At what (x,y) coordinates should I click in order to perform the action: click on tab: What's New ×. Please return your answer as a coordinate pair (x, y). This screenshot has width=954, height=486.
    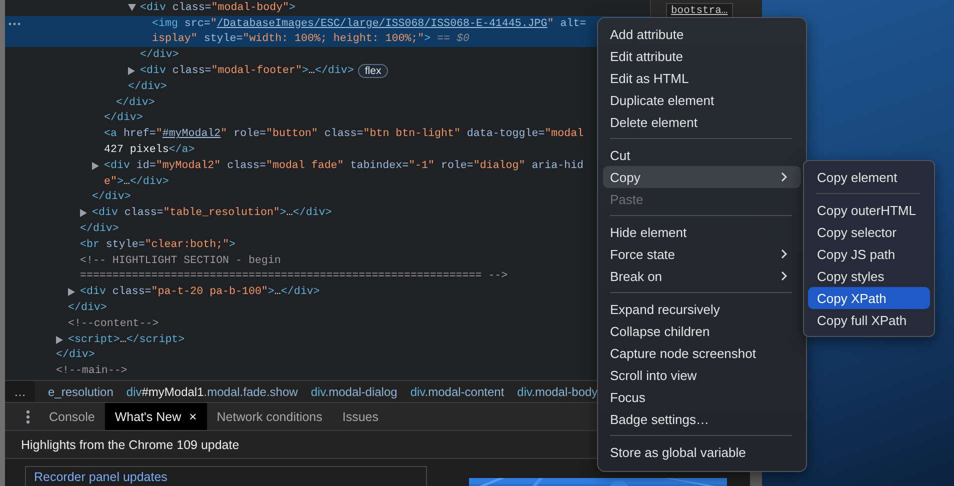
    Looking at the image, I should click on (155, 416).